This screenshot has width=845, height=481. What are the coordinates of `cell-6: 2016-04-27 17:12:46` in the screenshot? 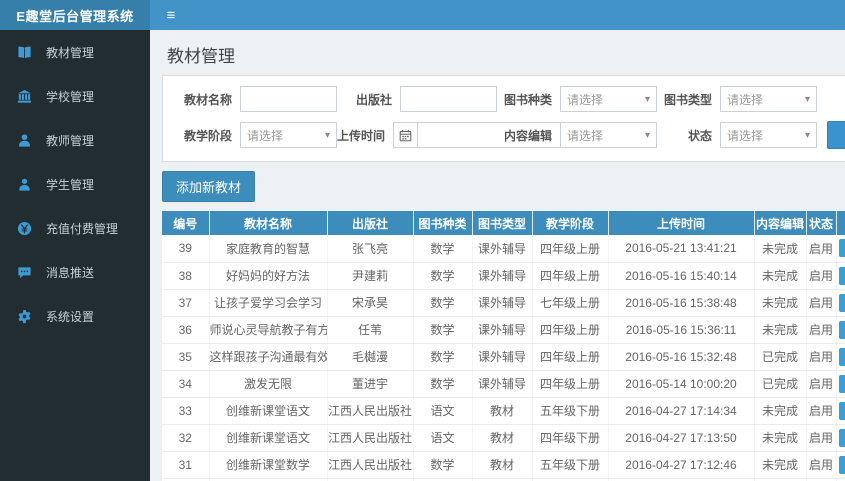 It's located at (681, 465).